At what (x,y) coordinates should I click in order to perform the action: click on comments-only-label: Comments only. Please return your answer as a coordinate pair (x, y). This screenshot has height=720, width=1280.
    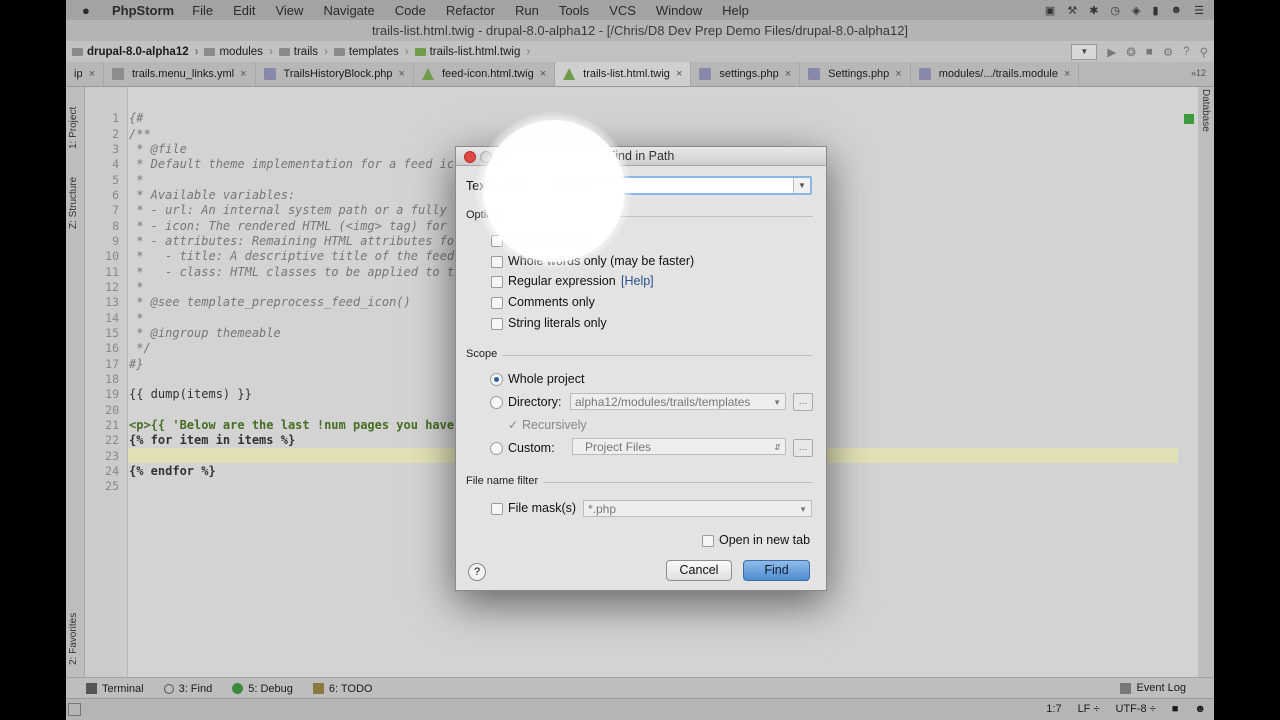
    Looking at the image, I should click on (551, 302).